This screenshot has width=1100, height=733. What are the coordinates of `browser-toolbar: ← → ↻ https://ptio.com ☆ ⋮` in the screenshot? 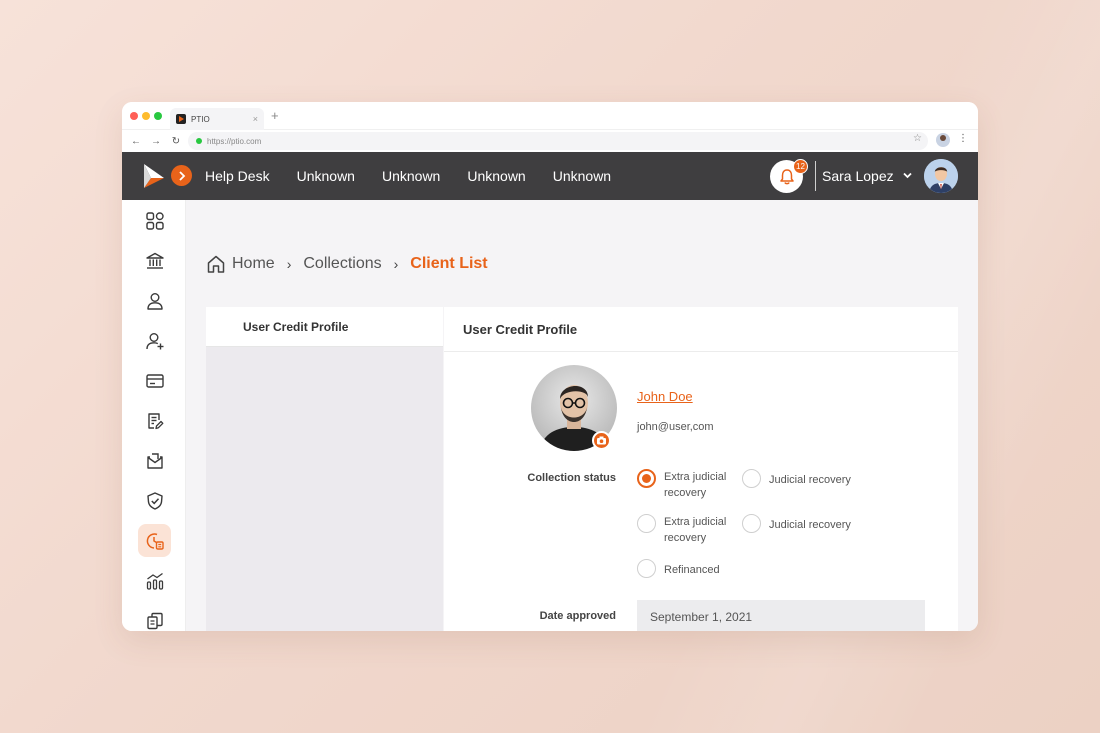 It's located at (550, 141).